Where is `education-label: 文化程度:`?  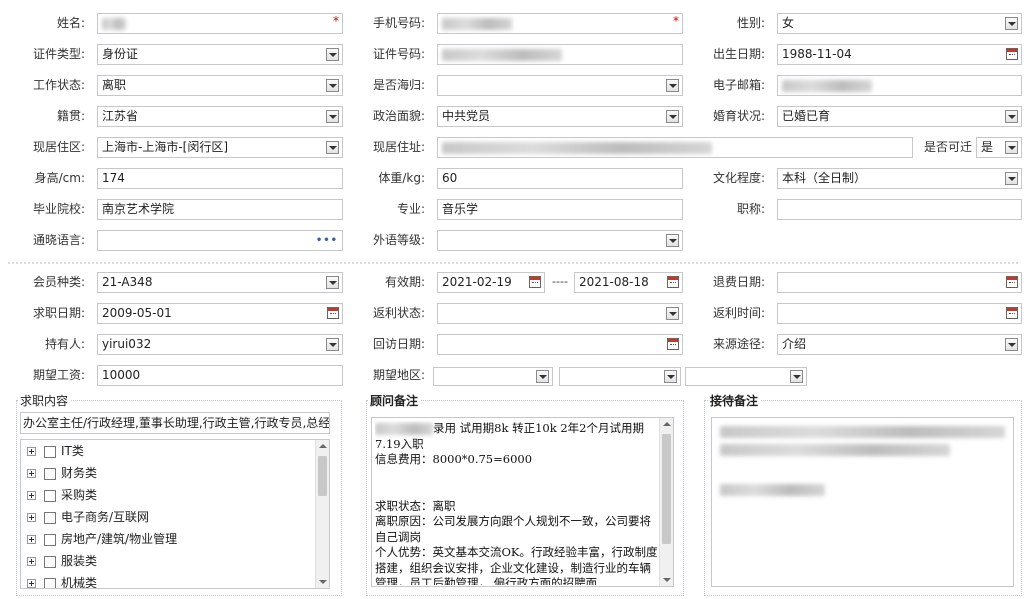
education-label: 文化程度: is located at coordinates (738, 178).